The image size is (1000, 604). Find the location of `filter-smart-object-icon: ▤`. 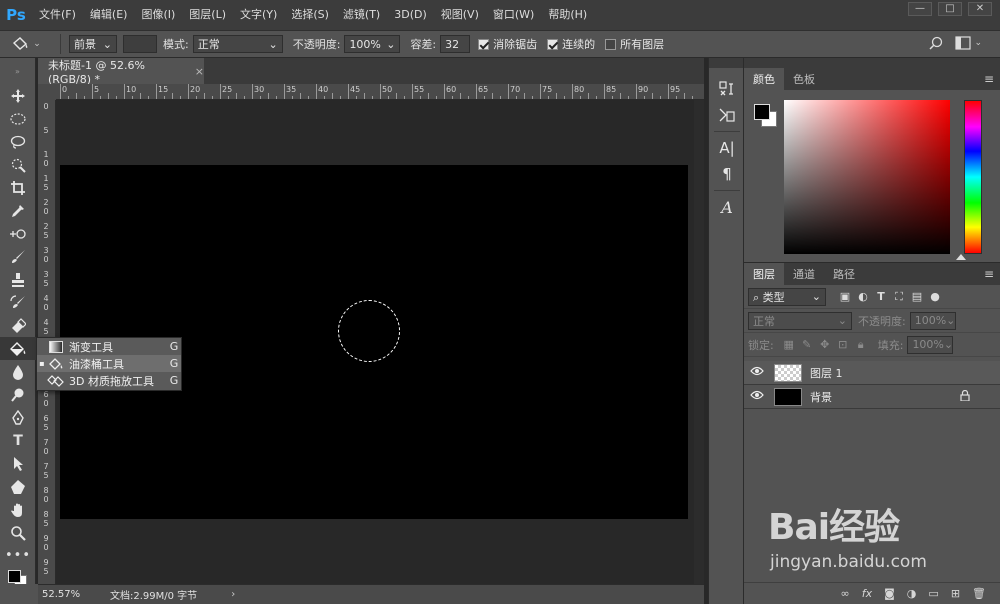

filter-smart-object-icon: ▤ is located at coordinates (917, 296).